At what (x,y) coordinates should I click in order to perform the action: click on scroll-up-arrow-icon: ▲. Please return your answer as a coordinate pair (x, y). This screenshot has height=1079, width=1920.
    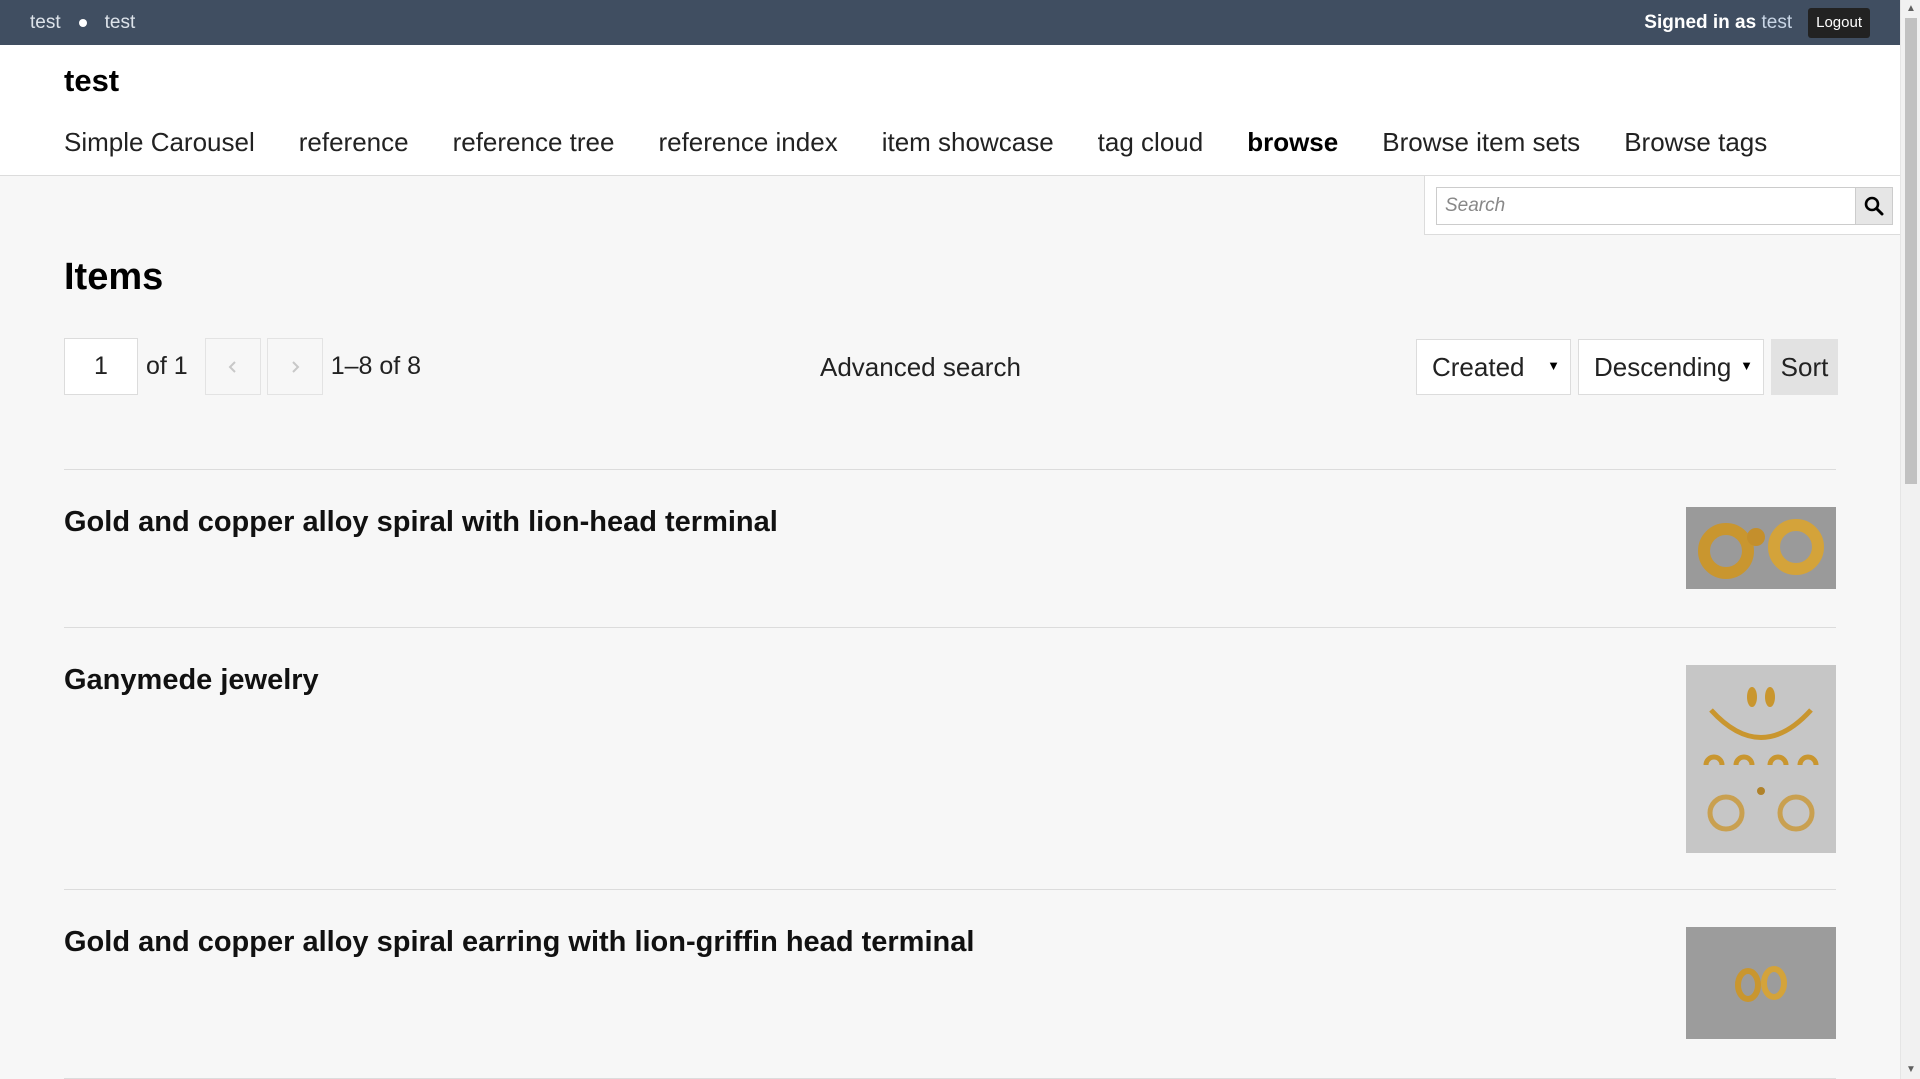
    Looking at the image, I should click on (1910, 9).